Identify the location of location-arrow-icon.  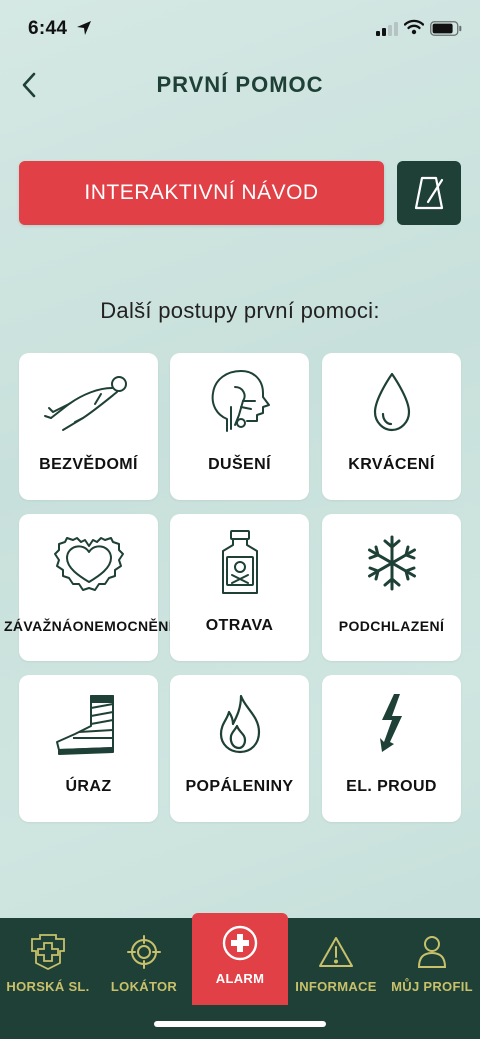
(84, 30).